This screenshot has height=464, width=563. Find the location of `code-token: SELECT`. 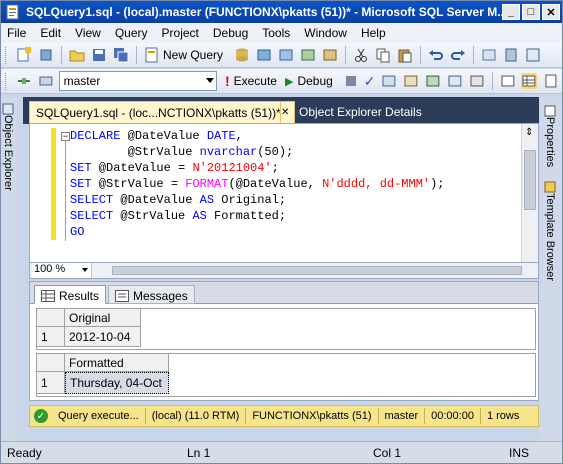

code-token: SELECT is located at coordinates (92, 216).